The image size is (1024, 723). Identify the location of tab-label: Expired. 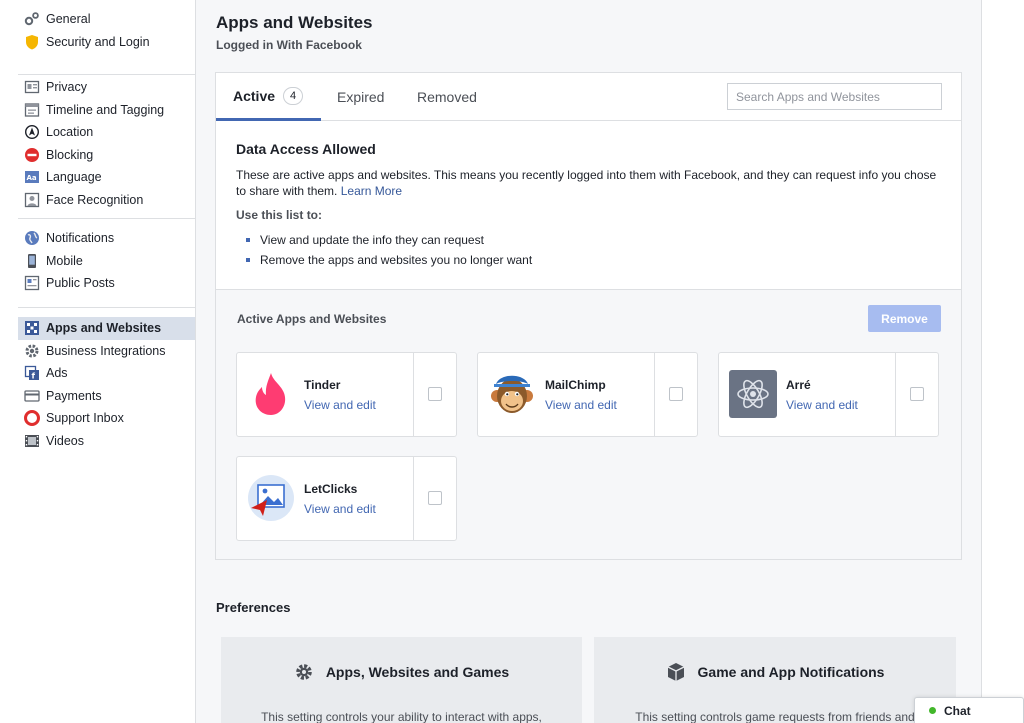
(361, 97).